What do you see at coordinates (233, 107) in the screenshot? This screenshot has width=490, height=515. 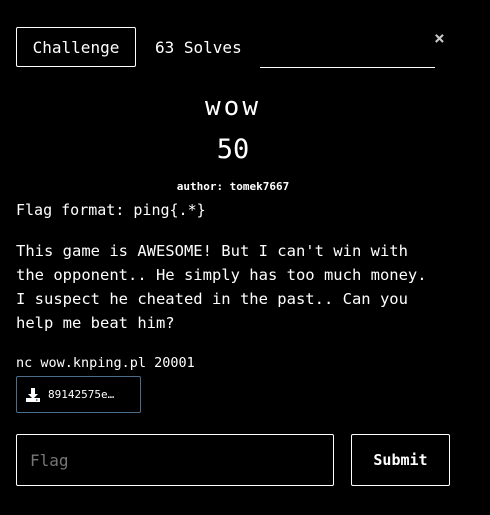 I see `challenge-title: wow` at bounding box center [233, 107].